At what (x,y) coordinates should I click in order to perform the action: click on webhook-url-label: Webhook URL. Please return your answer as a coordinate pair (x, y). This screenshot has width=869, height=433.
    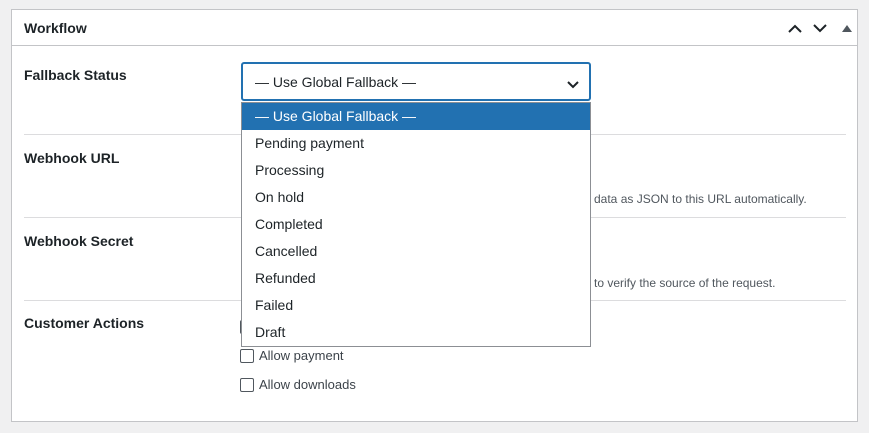
    Looking at the image, I should click on (72, 158).